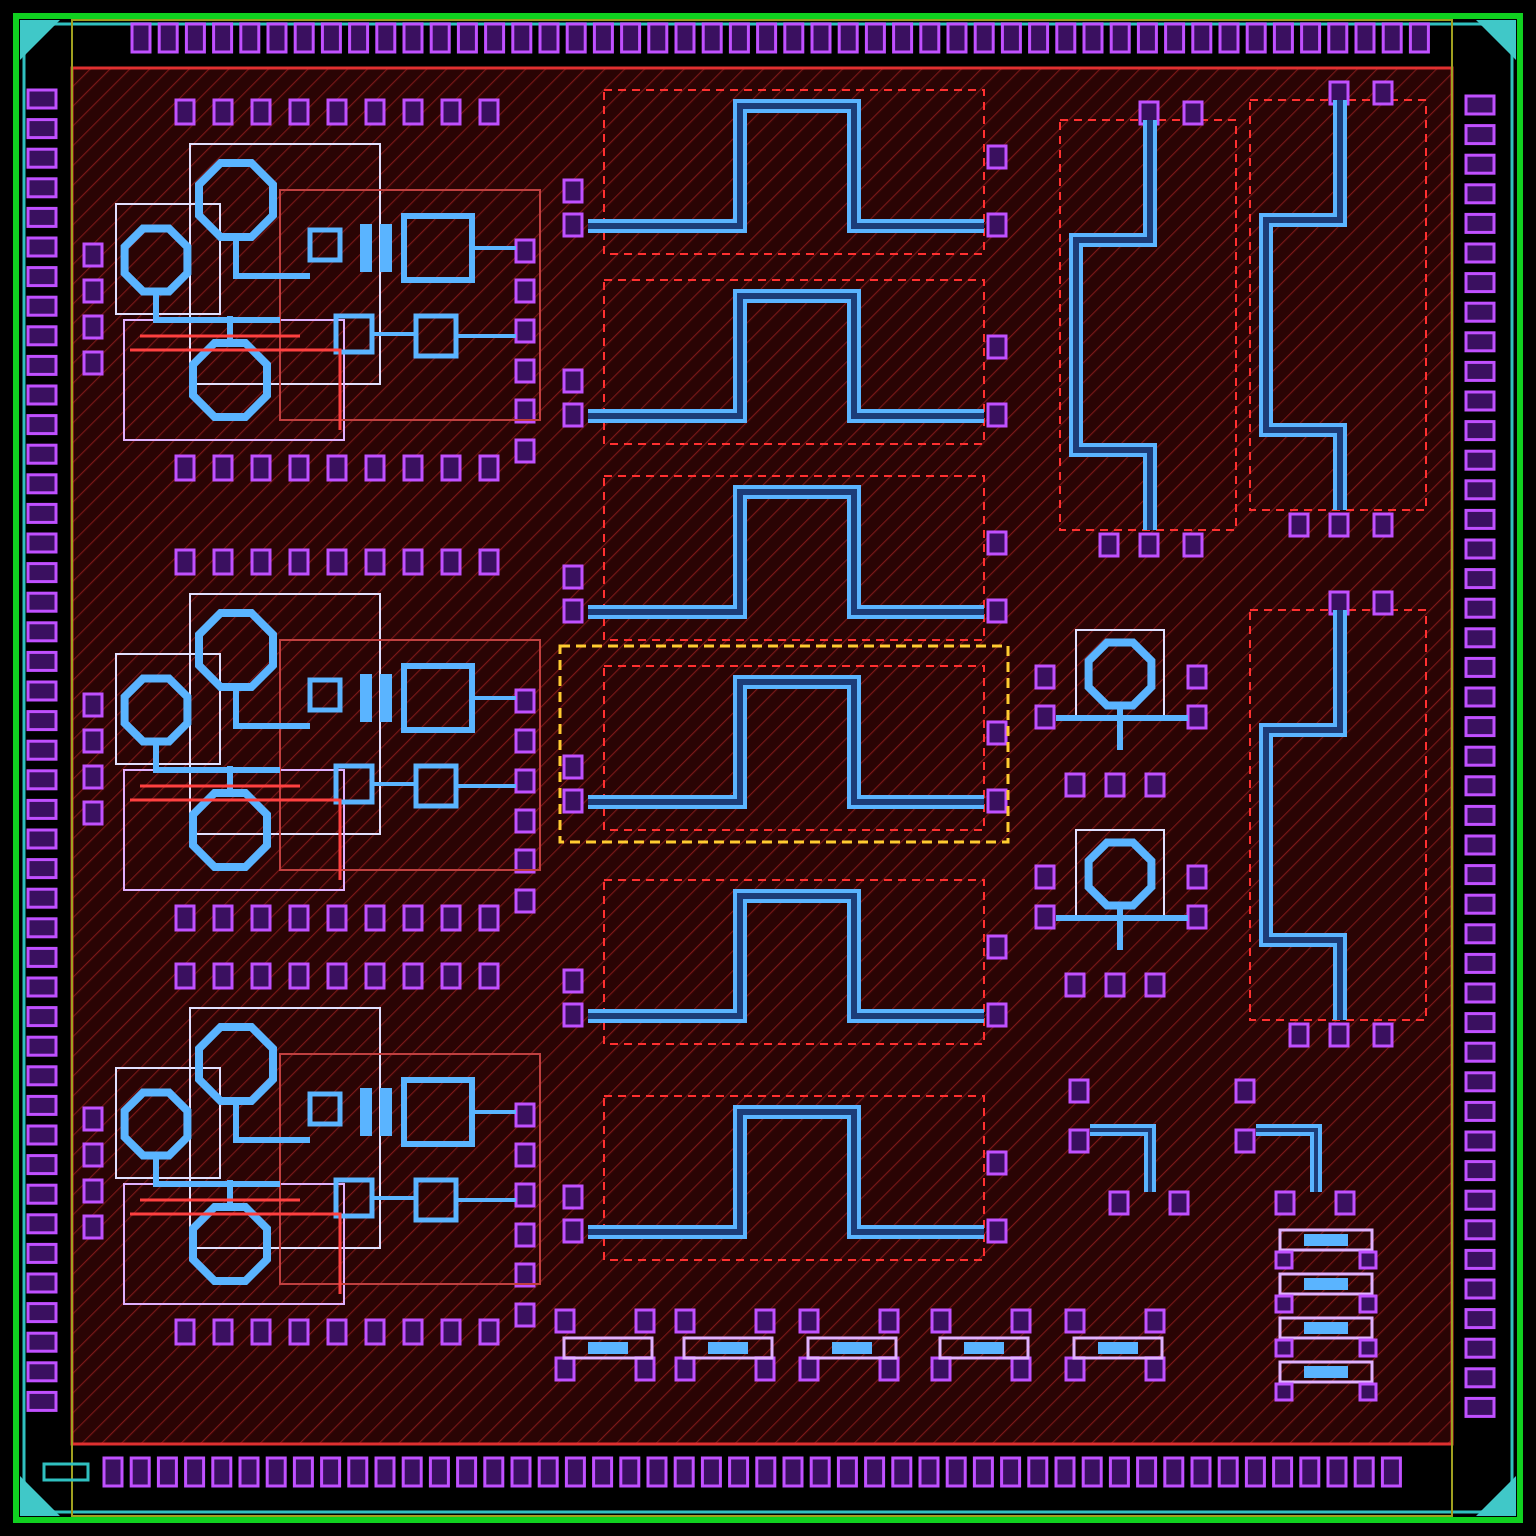 This screenshot has height=1536, width=1536. I want to click on corner-mark, so click(1496, 40).